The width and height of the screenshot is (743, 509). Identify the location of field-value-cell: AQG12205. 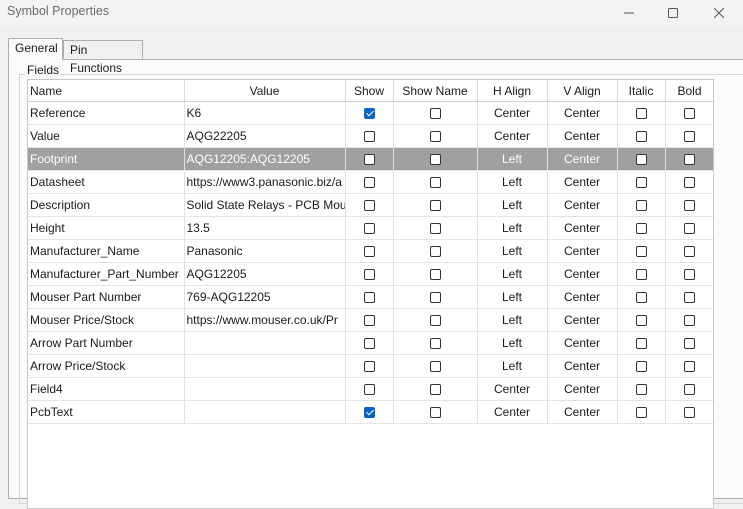
(265, 274).